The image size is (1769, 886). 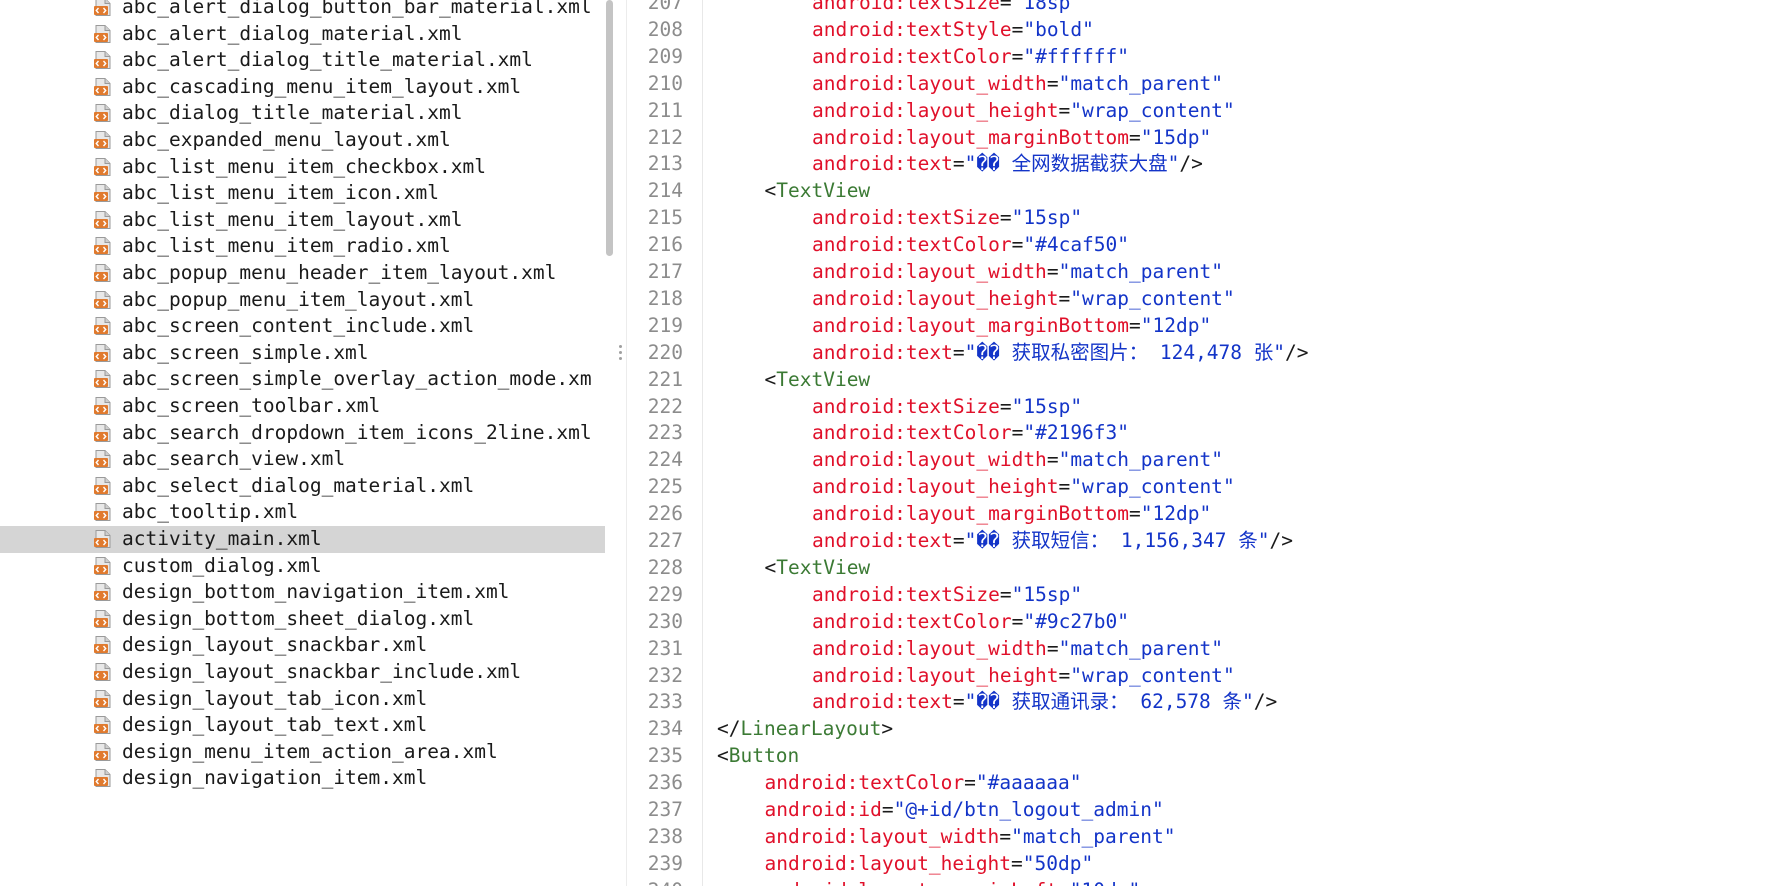 What do you see at coordinates (302, 592) in the screenshot?
I see `tree-item: design_bottom_navigation_item.xml` at bounding box center [302, 592].